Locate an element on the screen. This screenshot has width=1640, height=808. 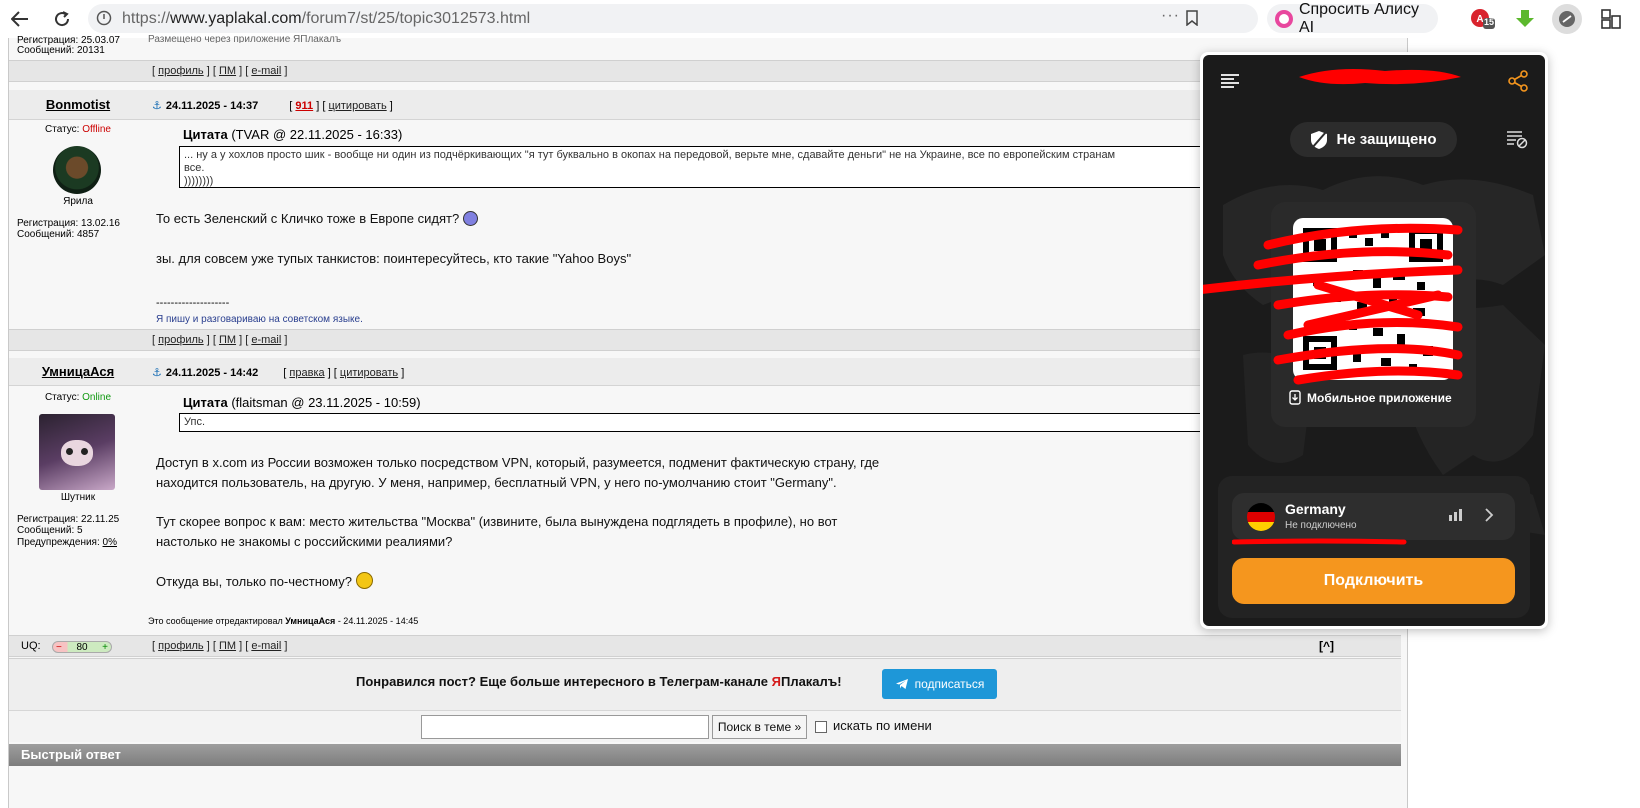
alisa-icon is located at coordinates (1284, 18).